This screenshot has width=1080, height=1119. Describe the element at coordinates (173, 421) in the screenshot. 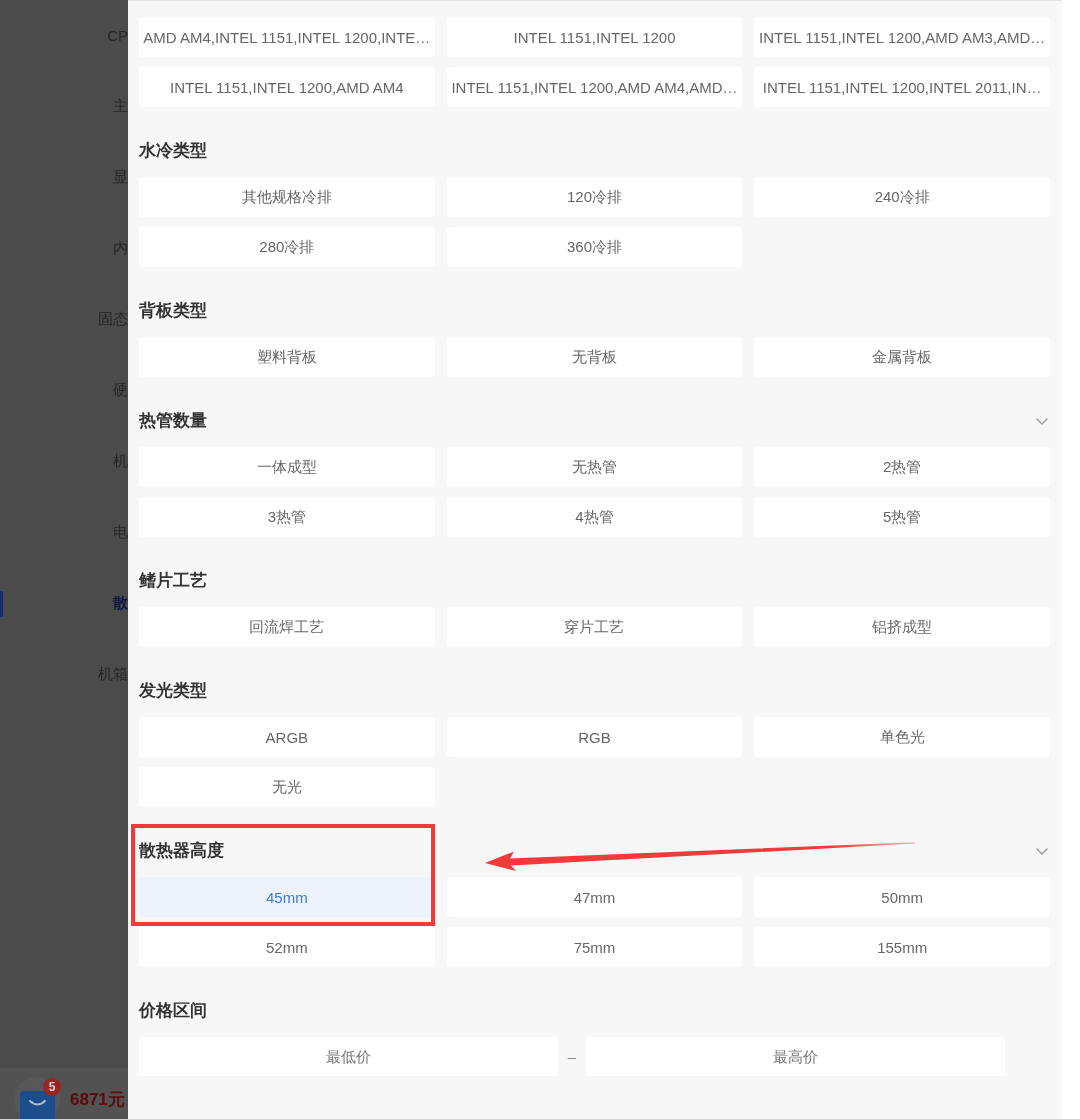

I see `section-title: 热管数量` at that location.